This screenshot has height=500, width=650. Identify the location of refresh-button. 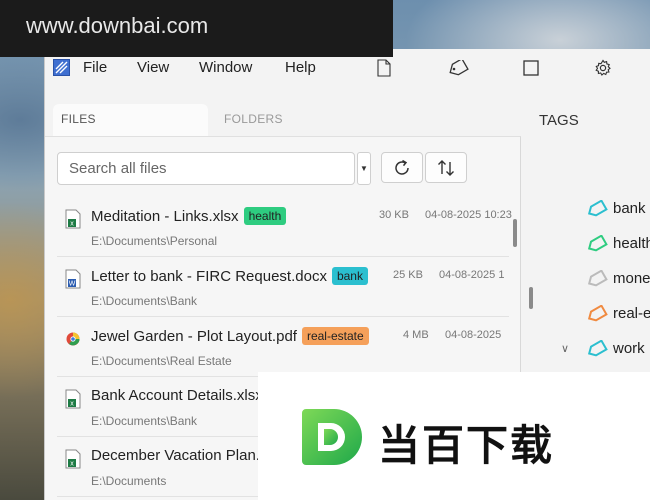
(402, 167).